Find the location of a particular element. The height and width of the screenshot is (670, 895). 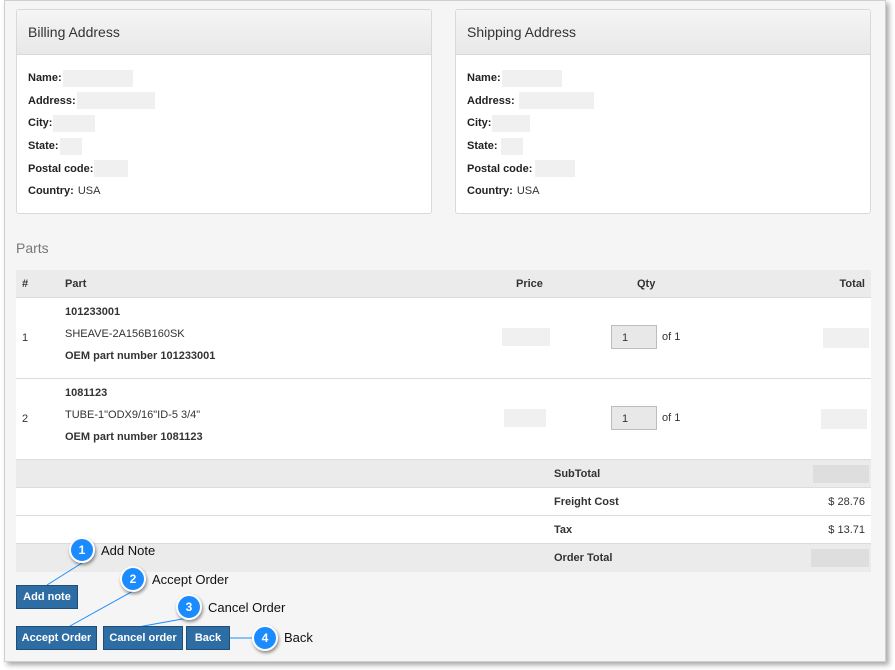

callout-badge-3: 3 is located at coordinates (189, 607).